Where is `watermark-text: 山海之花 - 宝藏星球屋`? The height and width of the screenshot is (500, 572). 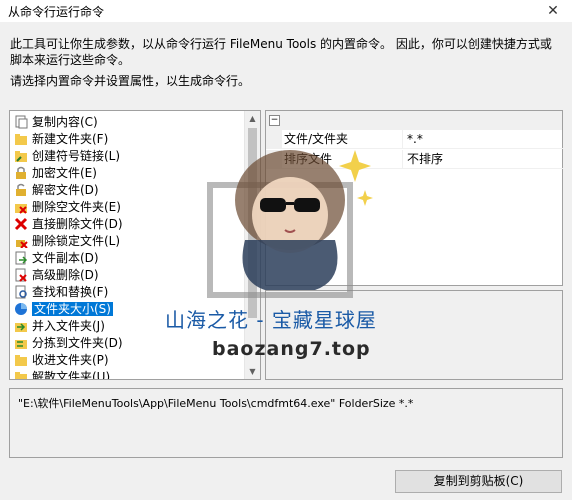 watermark-text: 山海之花 - 宝藏星球屋 is located at coordinates (271, 320).